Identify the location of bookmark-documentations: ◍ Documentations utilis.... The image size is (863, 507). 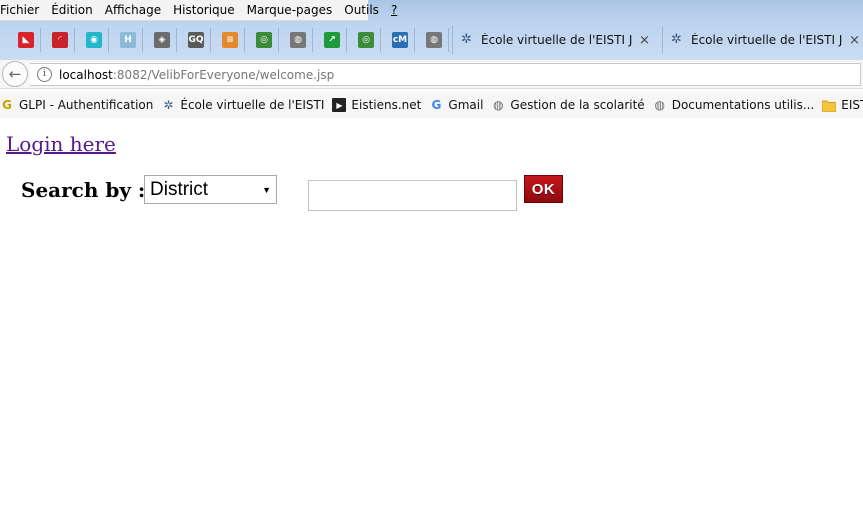
(734, 105).